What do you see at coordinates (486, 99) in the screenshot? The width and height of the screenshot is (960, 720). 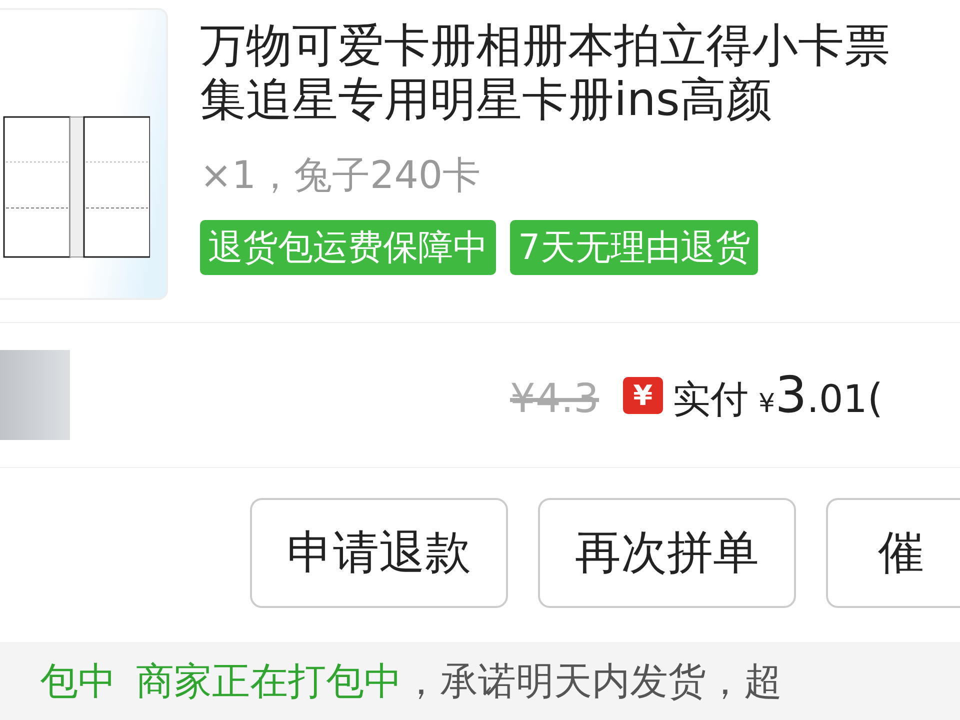 I see `product-title: 集追星专用明星卡册ins高颜` at bounding box center [486, 99].